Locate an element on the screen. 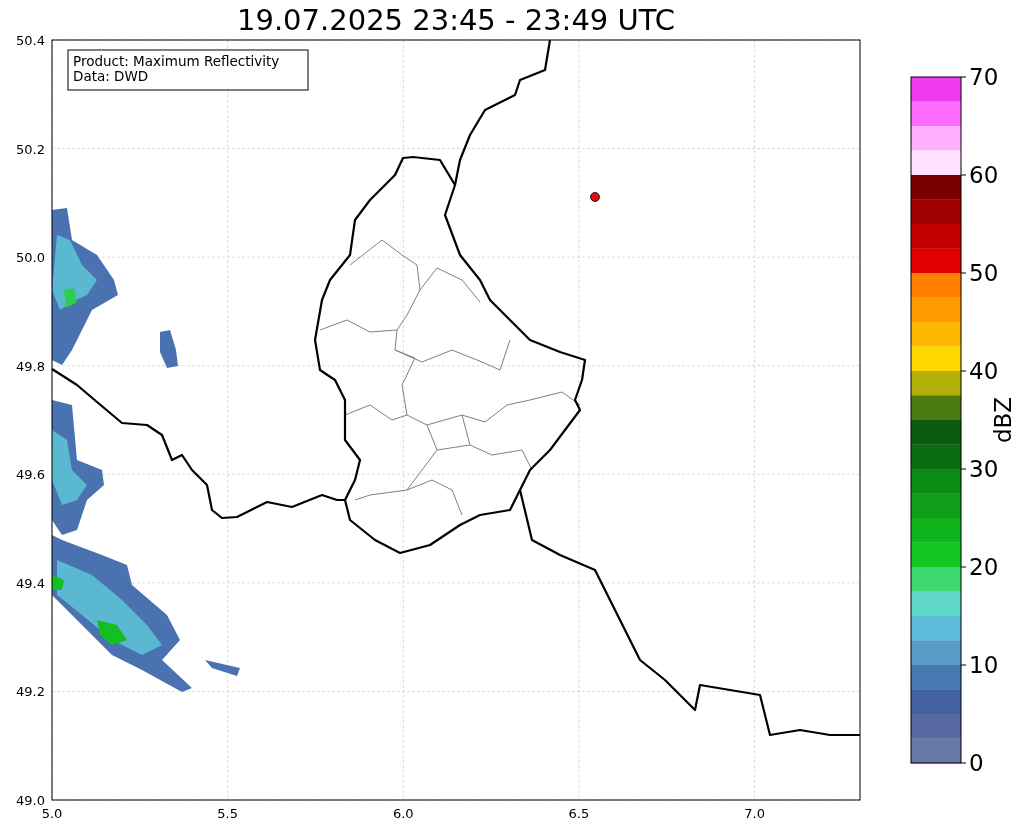 This screenshot has height=834, width=1023. info-text: Product: Maximum Reflectivity is located at coordinates (176, 61).